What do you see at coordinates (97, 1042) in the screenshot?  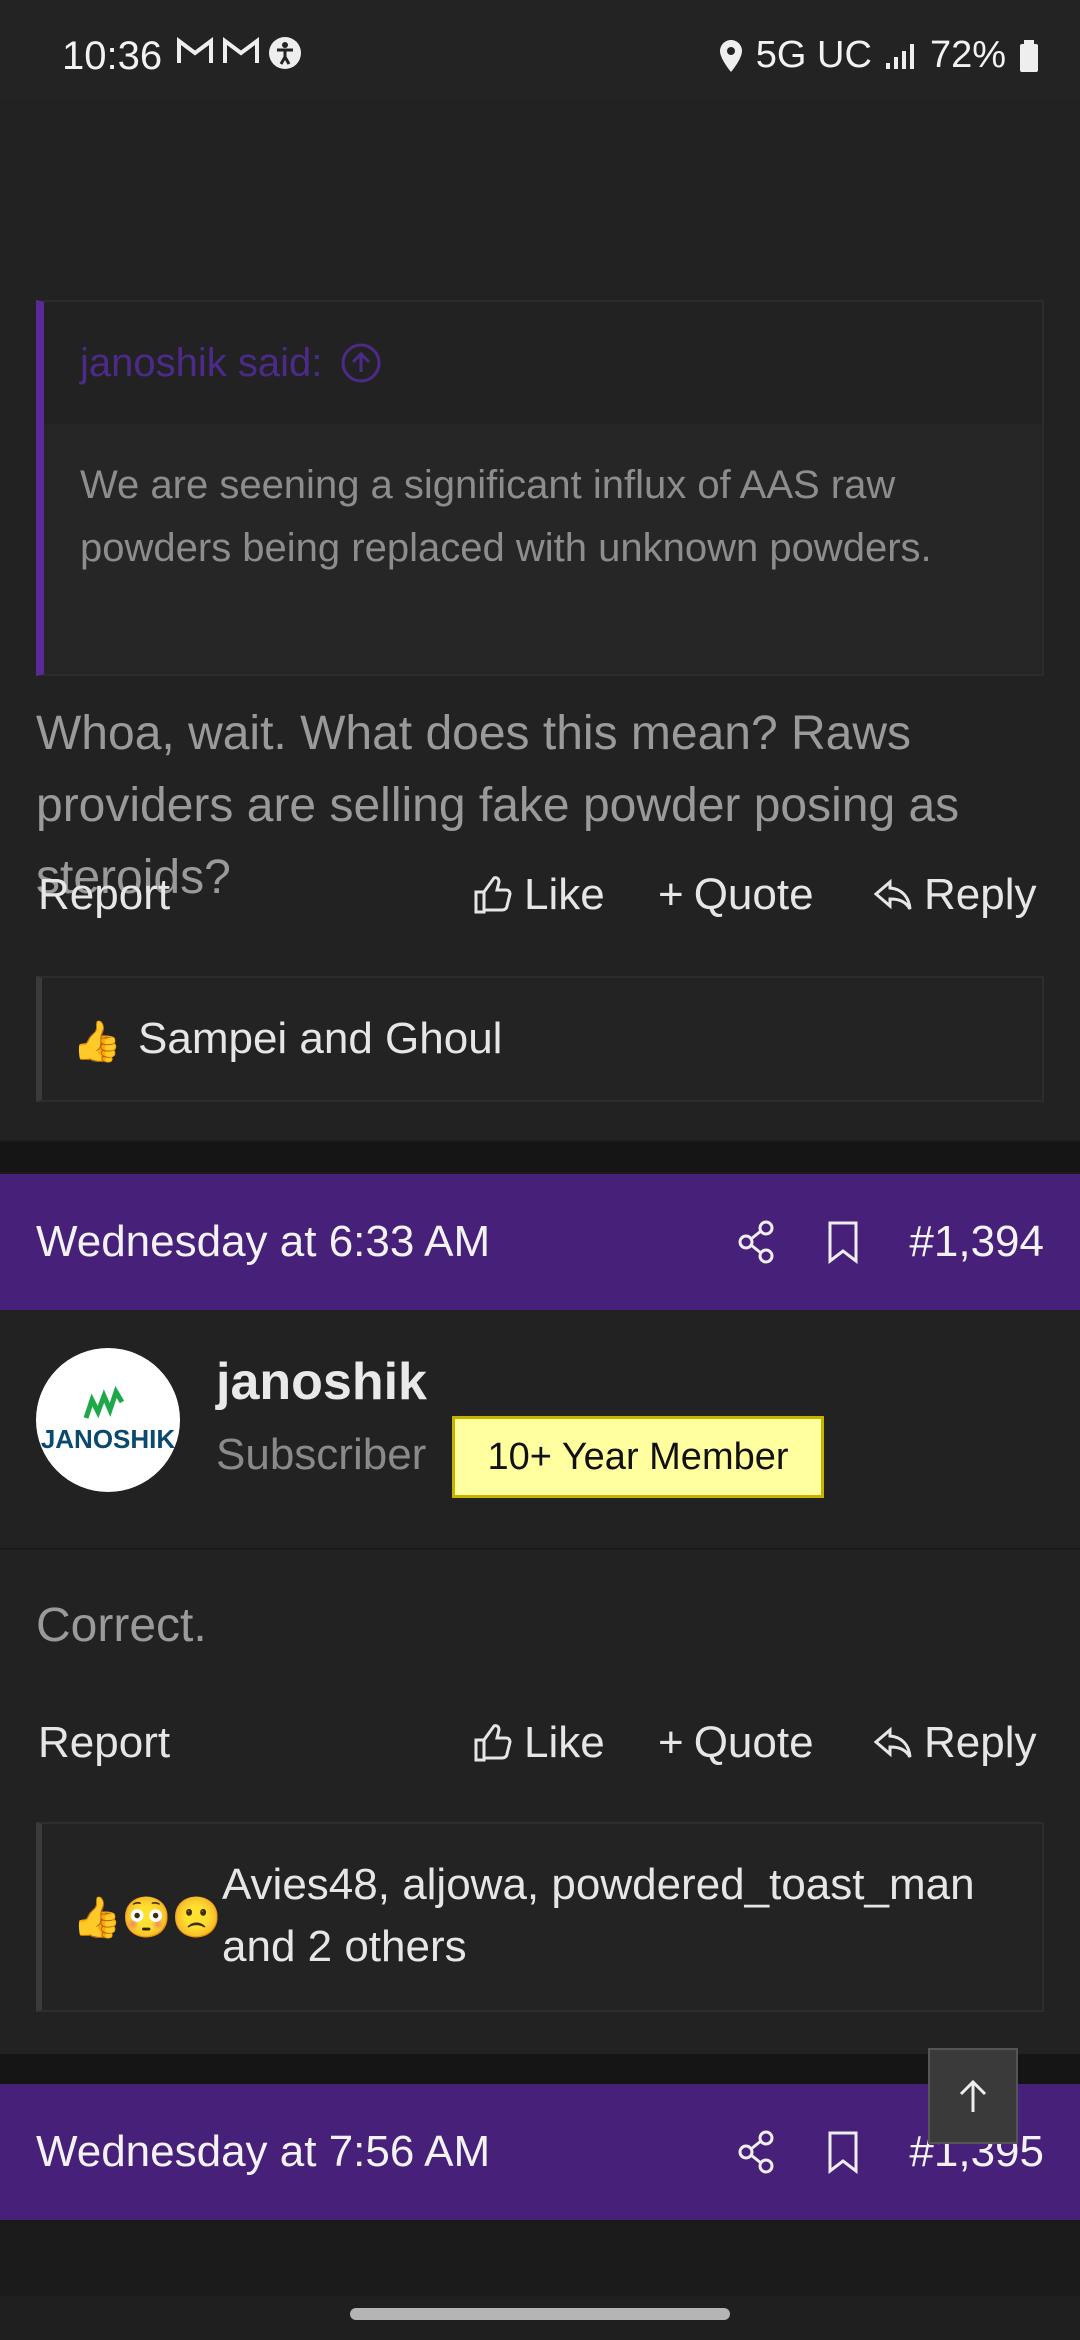 I see `reaction-emoji: 👍` at bounding box center [97, 1042].